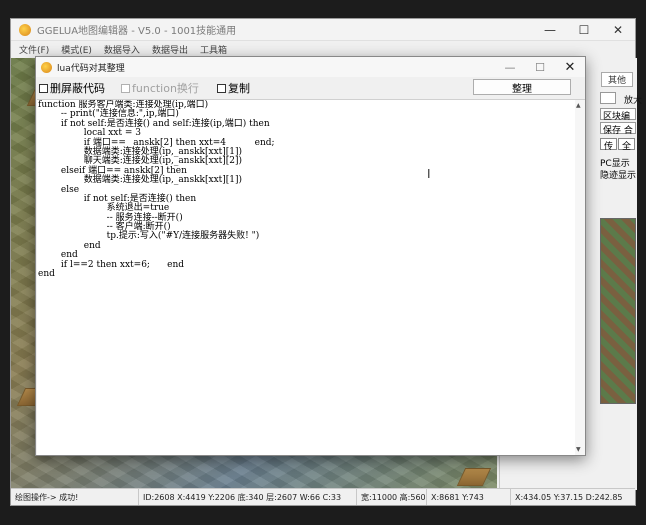  What do you see at coordinates (122, 49) in the screenshot?
I see `menu-data-import: 数据导入` at bounding box center [122, 49].